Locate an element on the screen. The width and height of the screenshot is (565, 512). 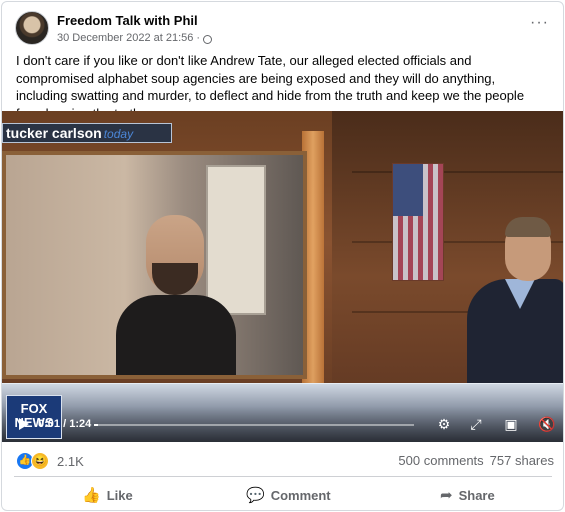
author-avatar is located at coordinates (32, 28).